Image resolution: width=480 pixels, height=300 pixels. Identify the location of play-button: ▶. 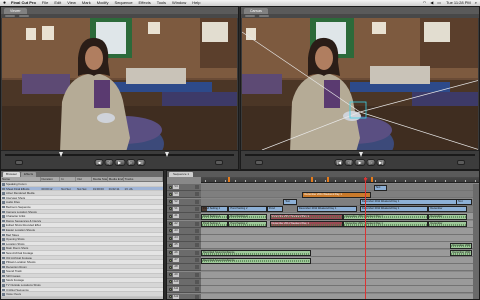
(119, 162).